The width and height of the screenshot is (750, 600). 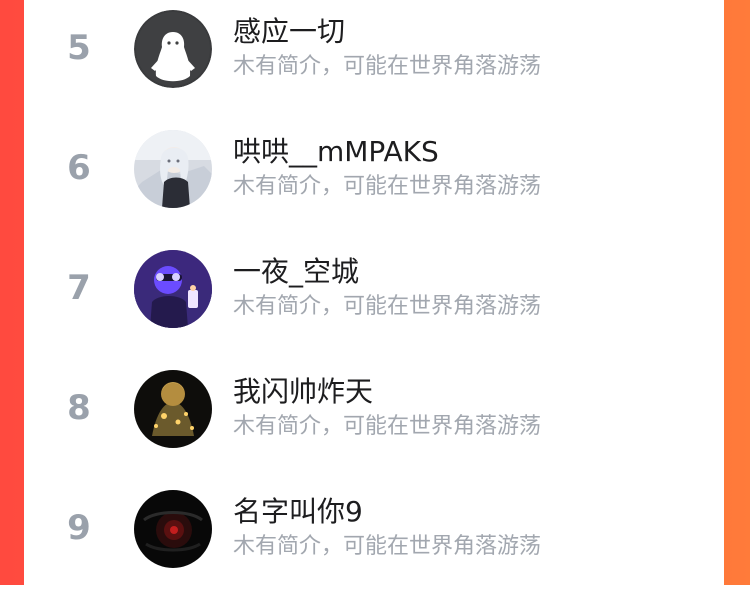 I want to click on rank-number: 9, so click(x=79, y=528).